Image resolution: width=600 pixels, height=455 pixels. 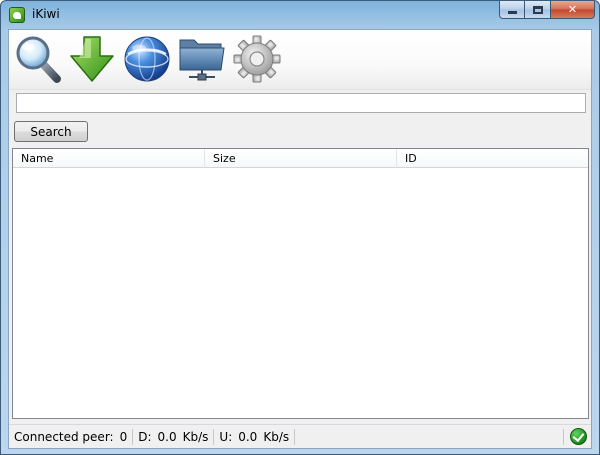 I want to click on upload-speed-unit: Kb/s, so click(x=276, y=436).